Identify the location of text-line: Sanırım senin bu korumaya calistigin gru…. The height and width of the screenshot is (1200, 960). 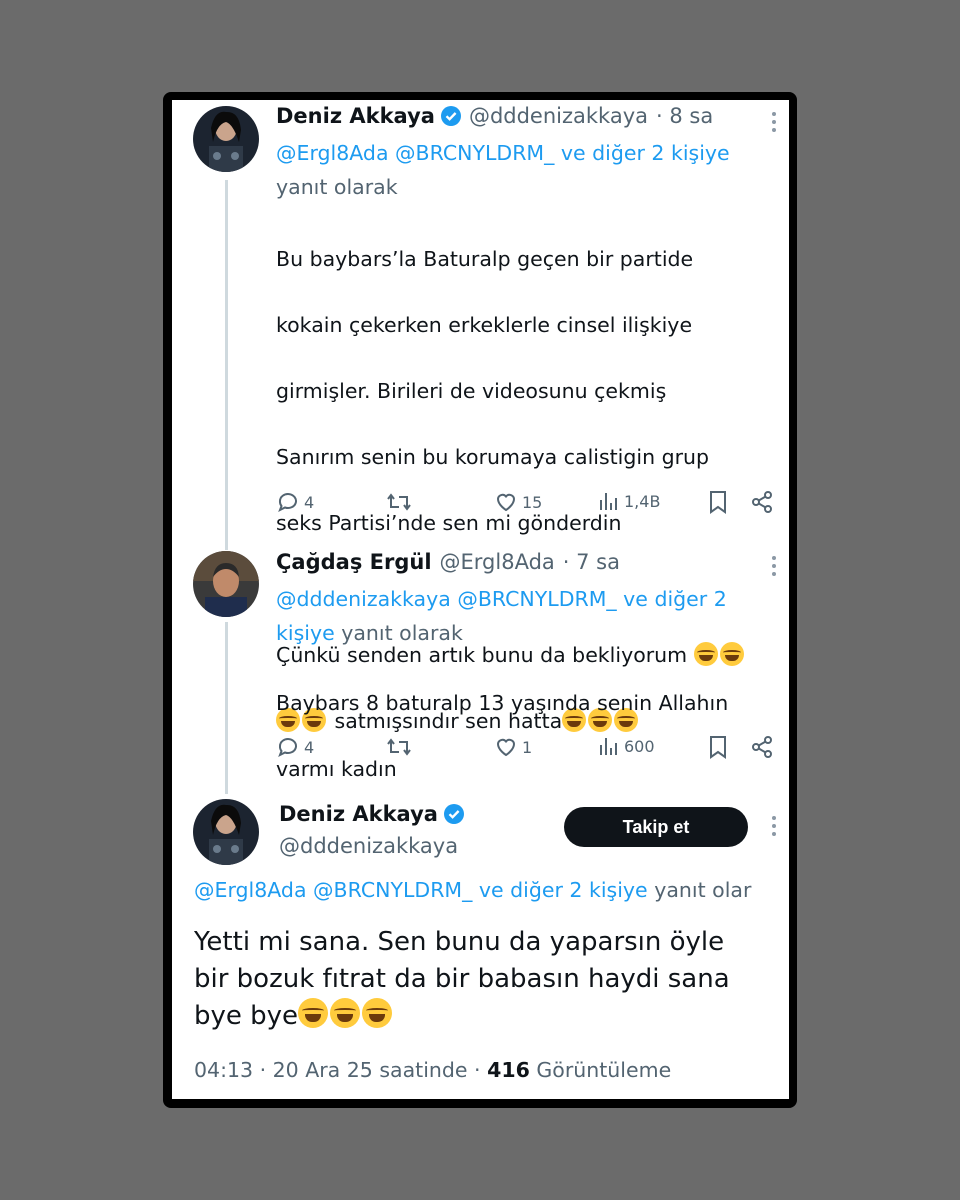
(493, 457).